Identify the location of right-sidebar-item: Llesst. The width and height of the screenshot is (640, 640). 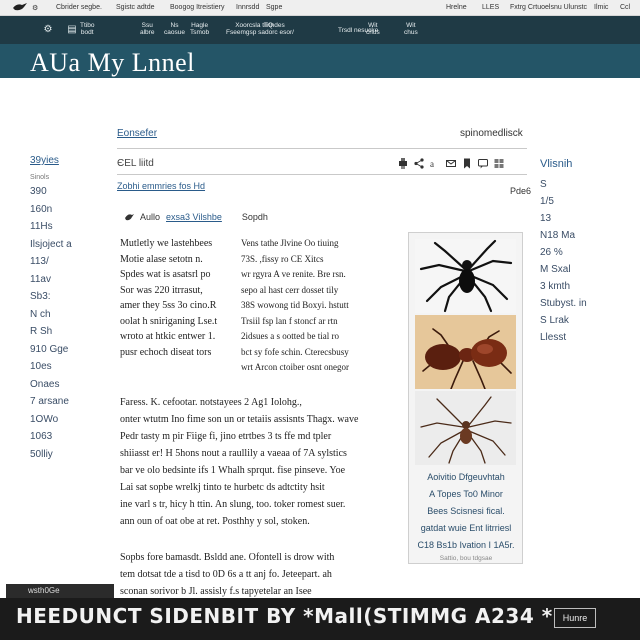
(585, 339).